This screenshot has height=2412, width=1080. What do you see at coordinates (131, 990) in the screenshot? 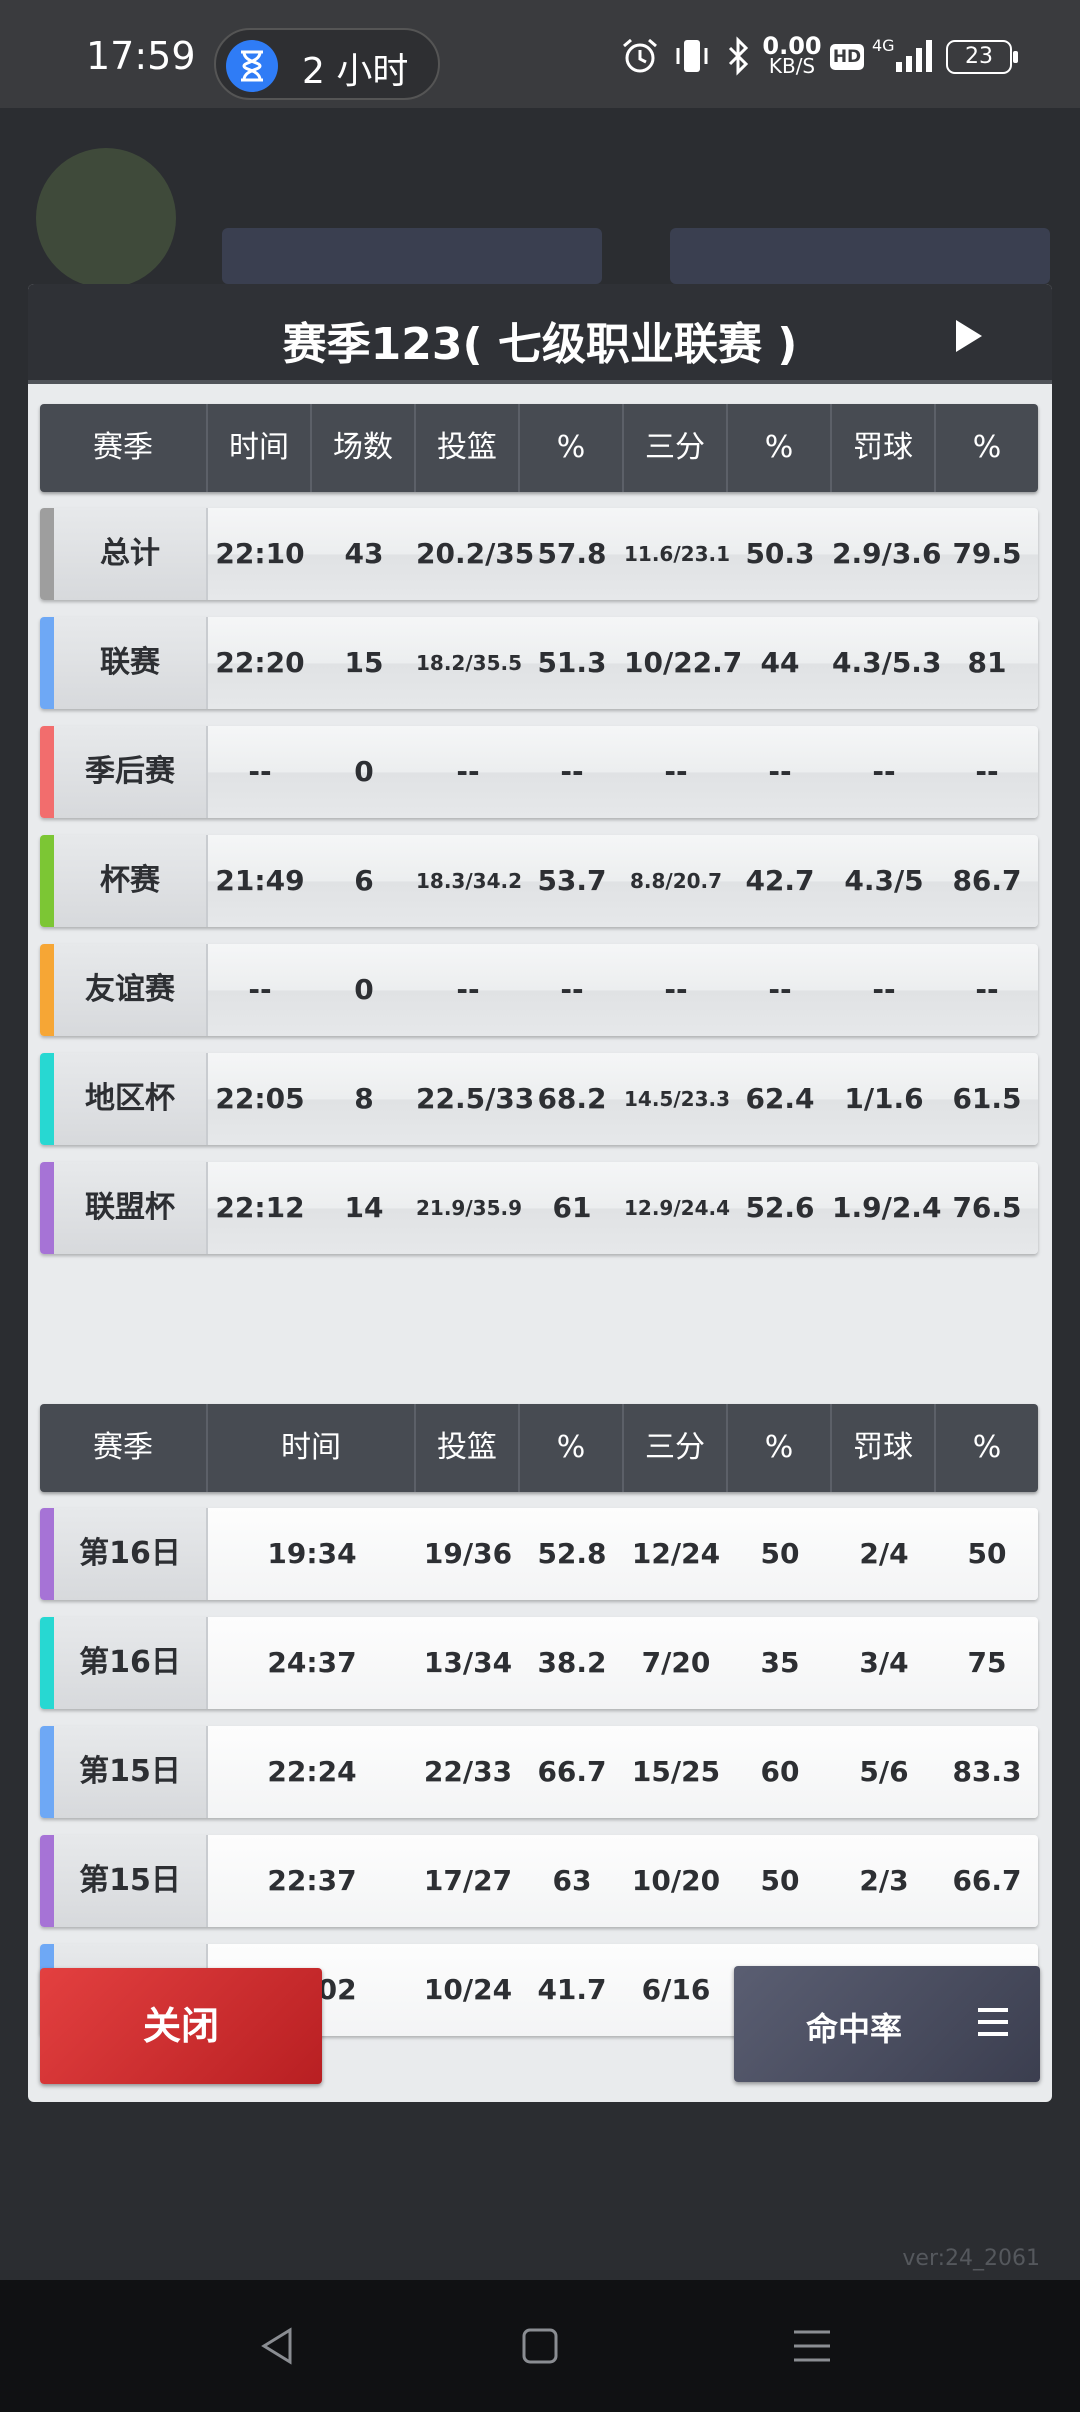
I see `row-label: 友谊赛` at bounding box center [131, 990].